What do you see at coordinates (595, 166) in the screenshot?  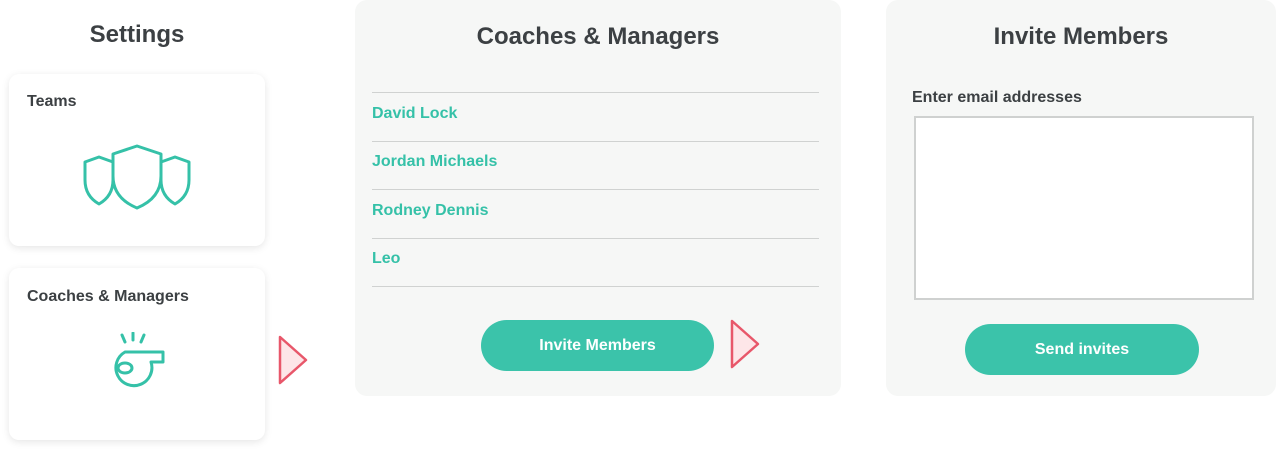 I see `list-item: Jordan Michaels` at bounding box center [595, 166].